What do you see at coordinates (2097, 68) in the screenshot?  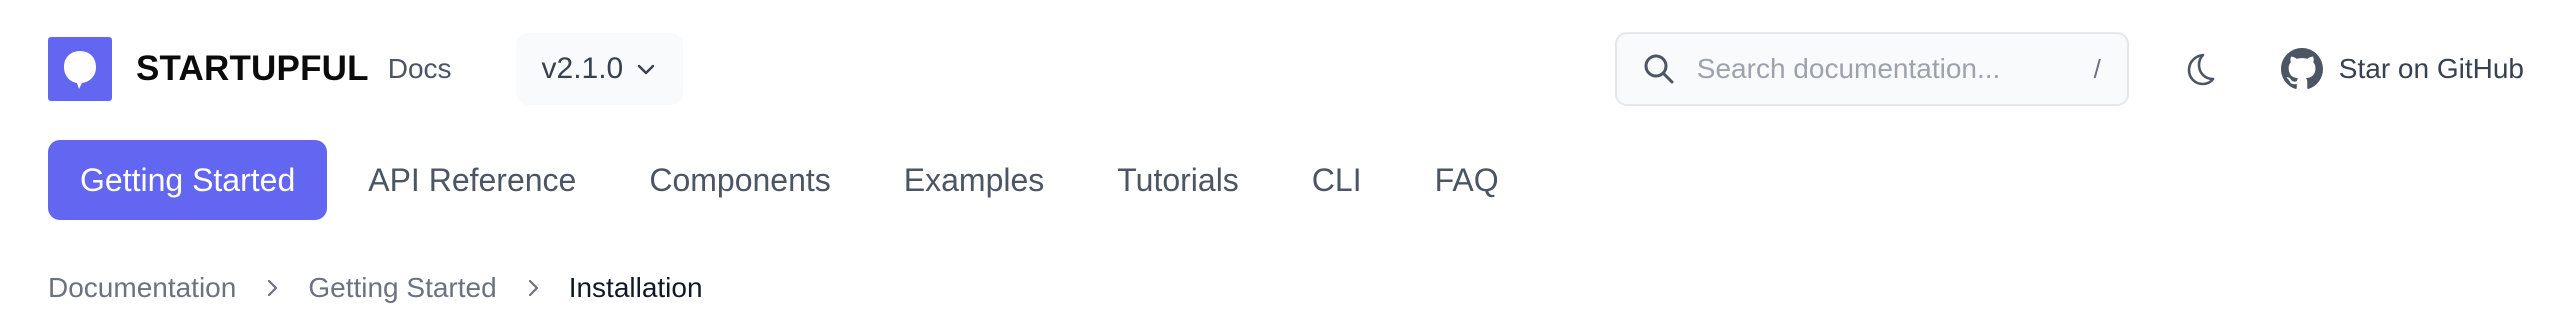 I see `search-shortcut-hint: /` at bounding box center [2097, 68].